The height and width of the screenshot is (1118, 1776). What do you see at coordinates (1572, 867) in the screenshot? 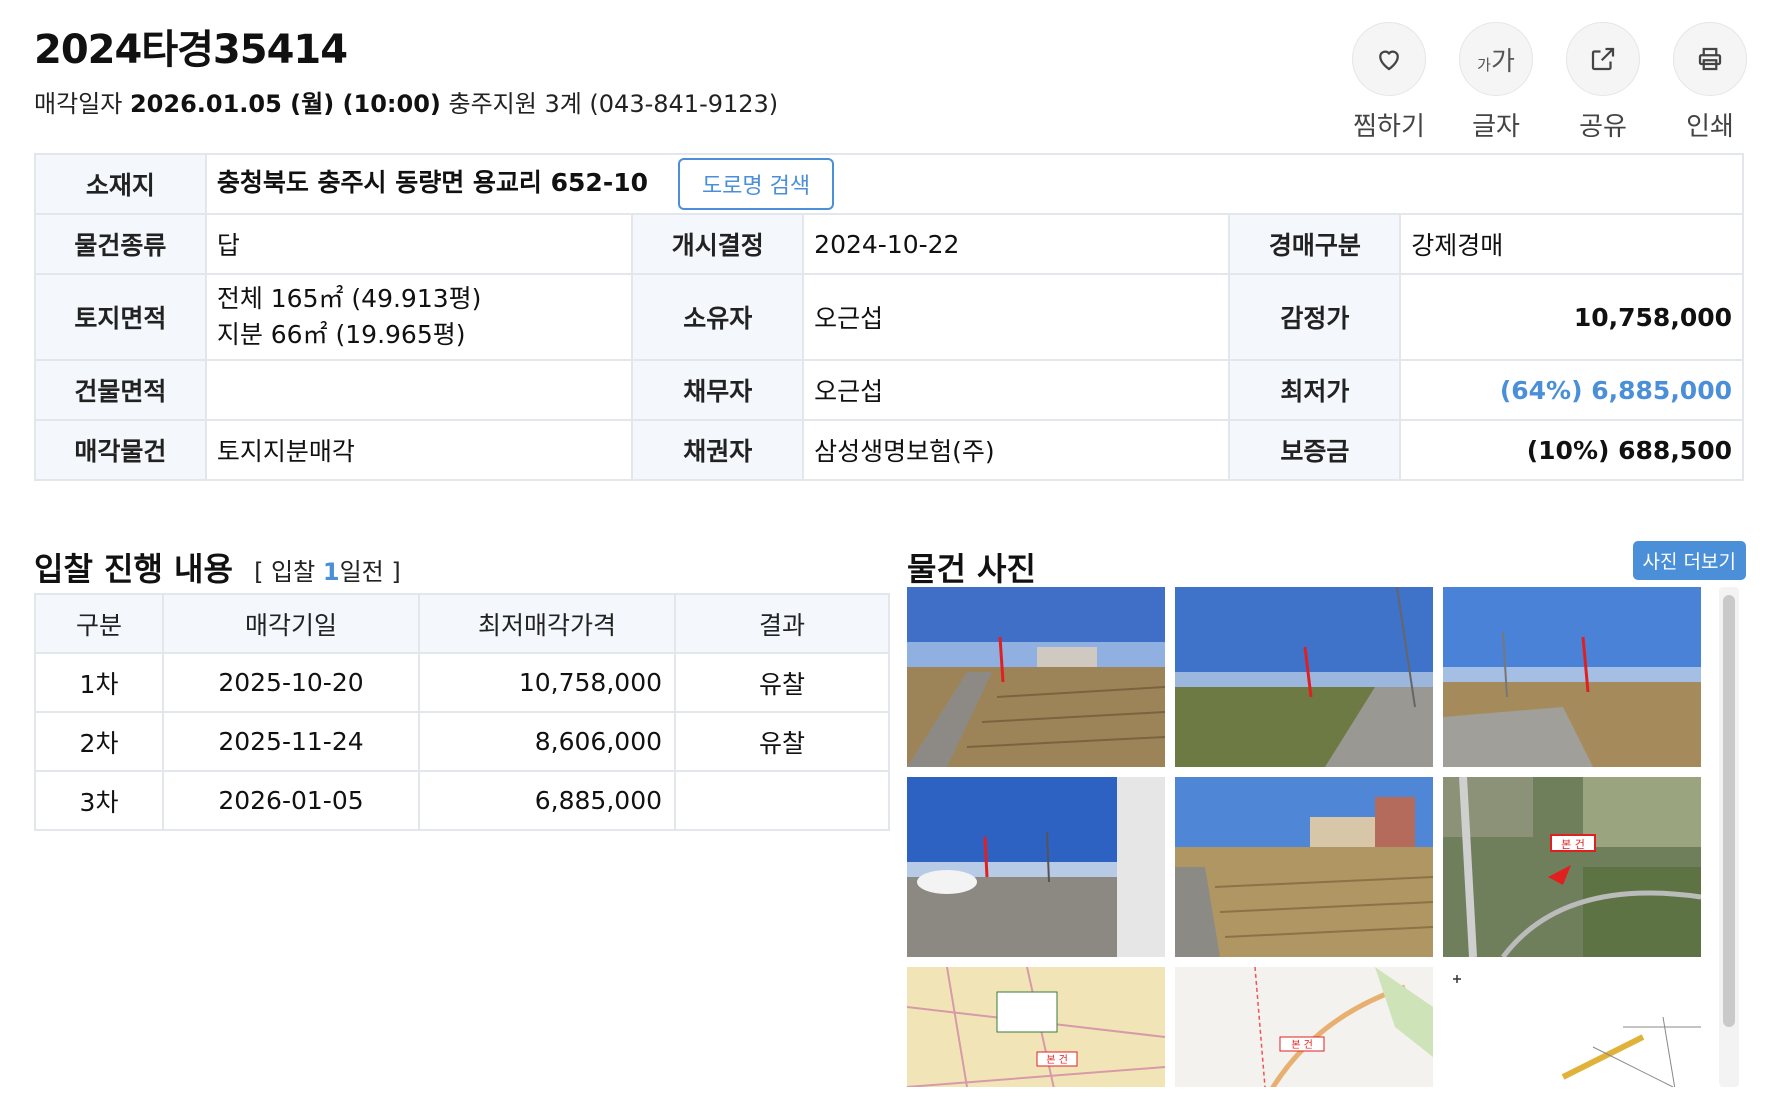
I see `aerial-map-thumbnail: 본 건` at bounding box center [1572, 867].